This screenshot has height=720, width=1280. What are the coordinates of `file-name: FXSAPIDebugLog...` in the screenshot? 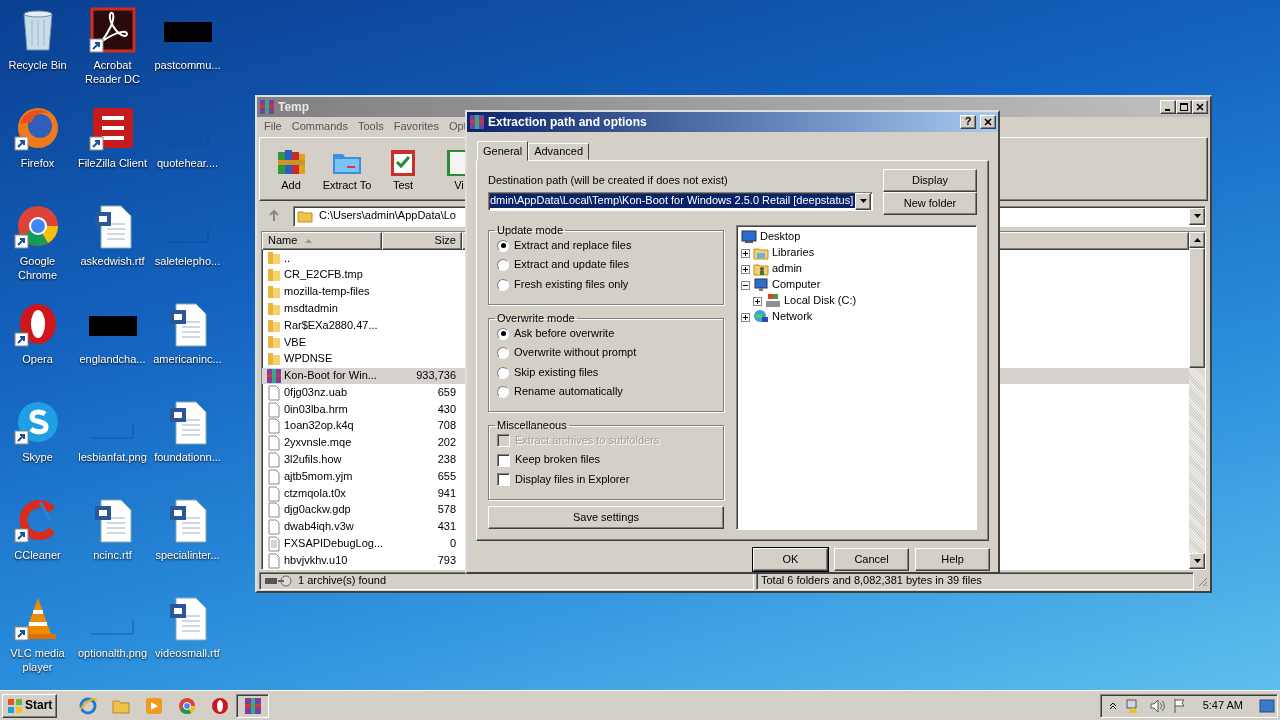 It's located at (334, 544).